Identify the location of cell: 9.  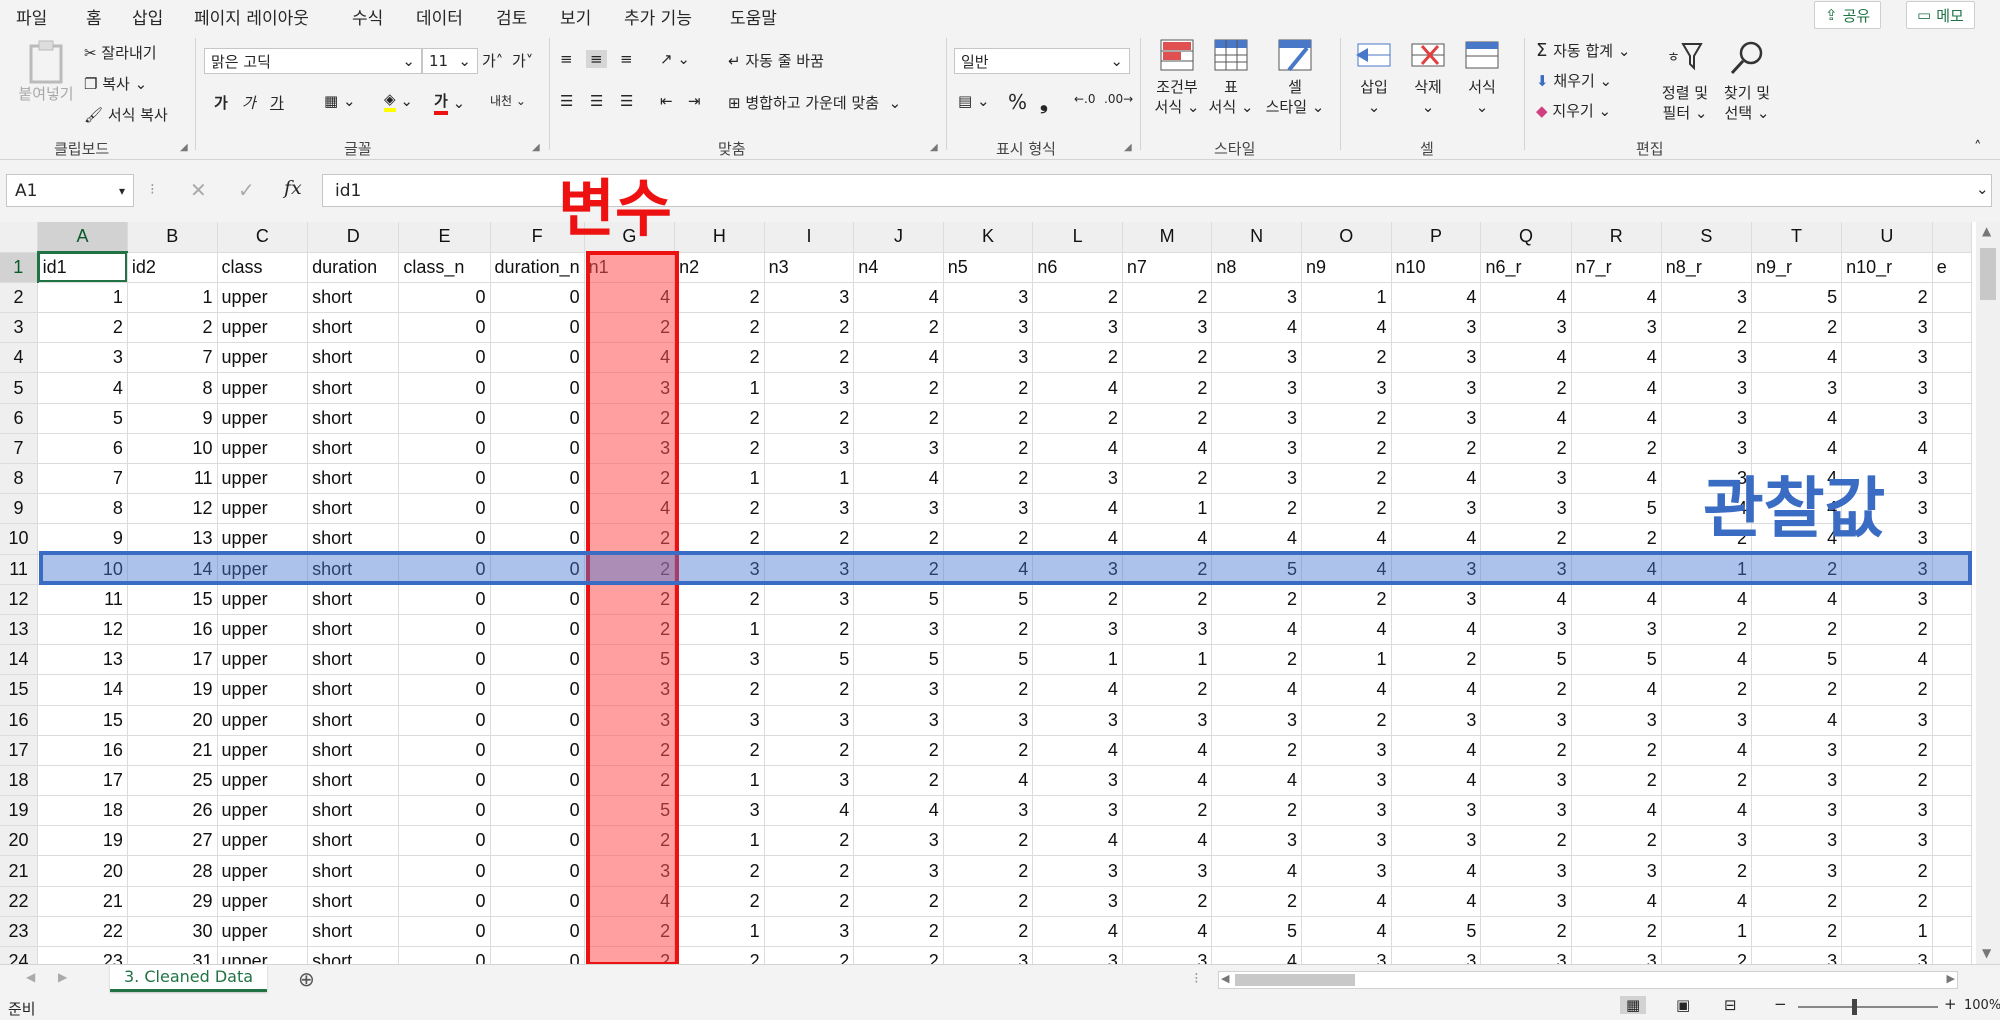
(82, 539).